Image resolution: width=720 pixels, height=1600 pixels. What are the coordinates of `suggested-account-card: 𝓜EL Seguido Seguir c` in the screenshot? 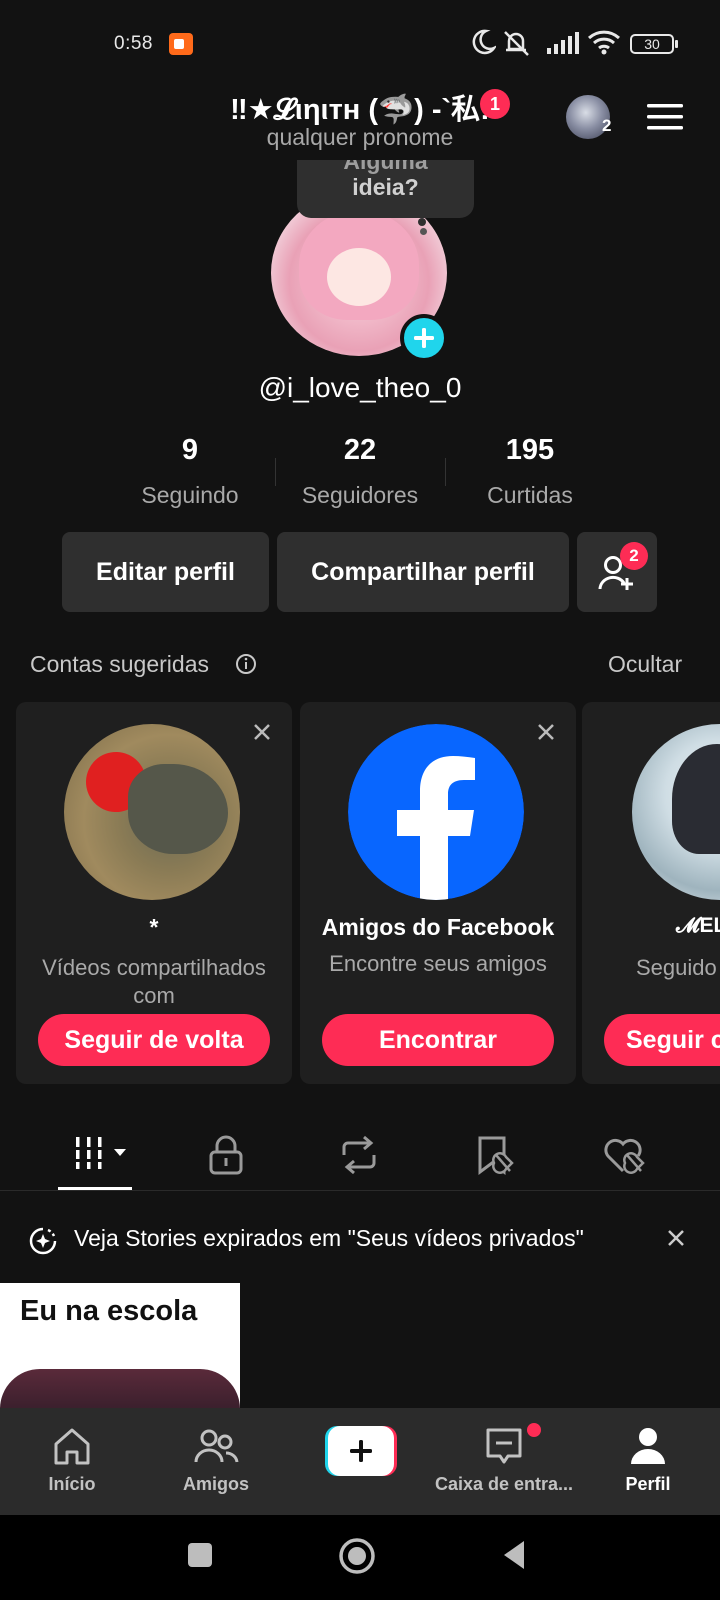 It's located at (651, 893).